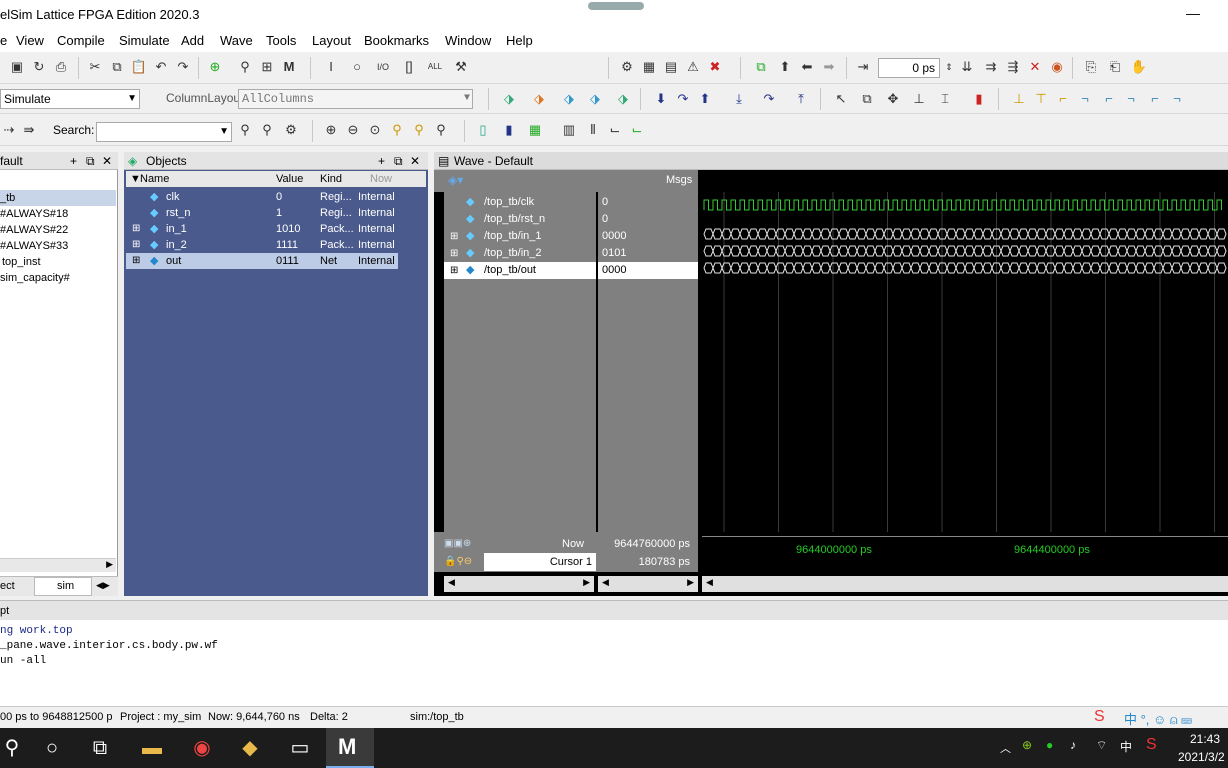 Image resolution: width=1228 pixels, height=768 pixels. Describe the element at coordinates (331, 130) in the screenshot. I see `zoom-in-icon: ⊕` at that location.